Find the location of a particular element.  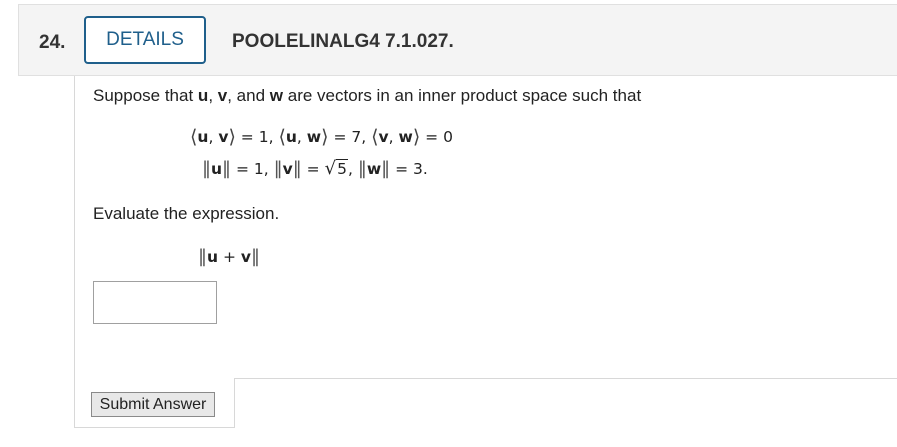

question-number: 24. is located at coordinates (52, 42).